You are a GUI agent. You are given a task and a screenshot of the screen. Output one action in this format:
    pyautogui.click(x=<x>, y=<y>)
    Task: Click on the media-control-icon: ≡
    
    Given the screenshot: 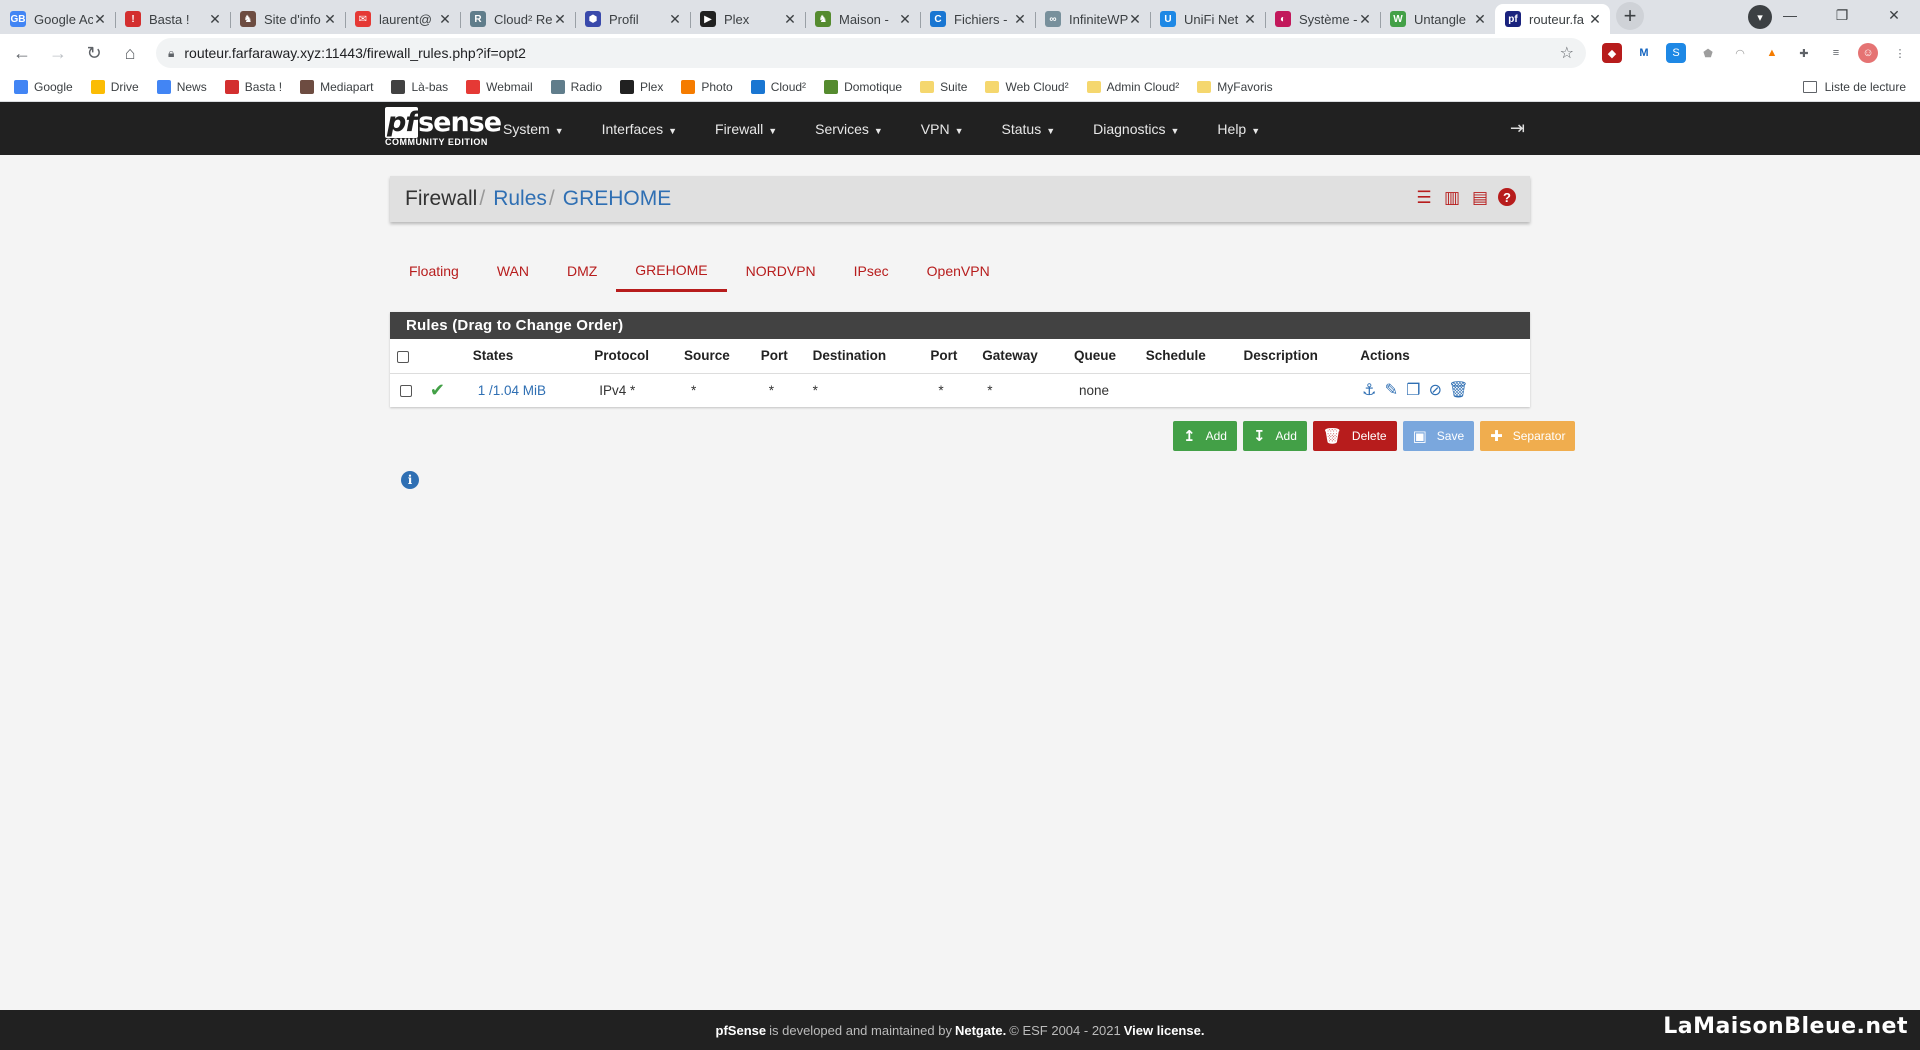 What is the action you would take?
    pyautogui.click(x=1836, y=53)
    